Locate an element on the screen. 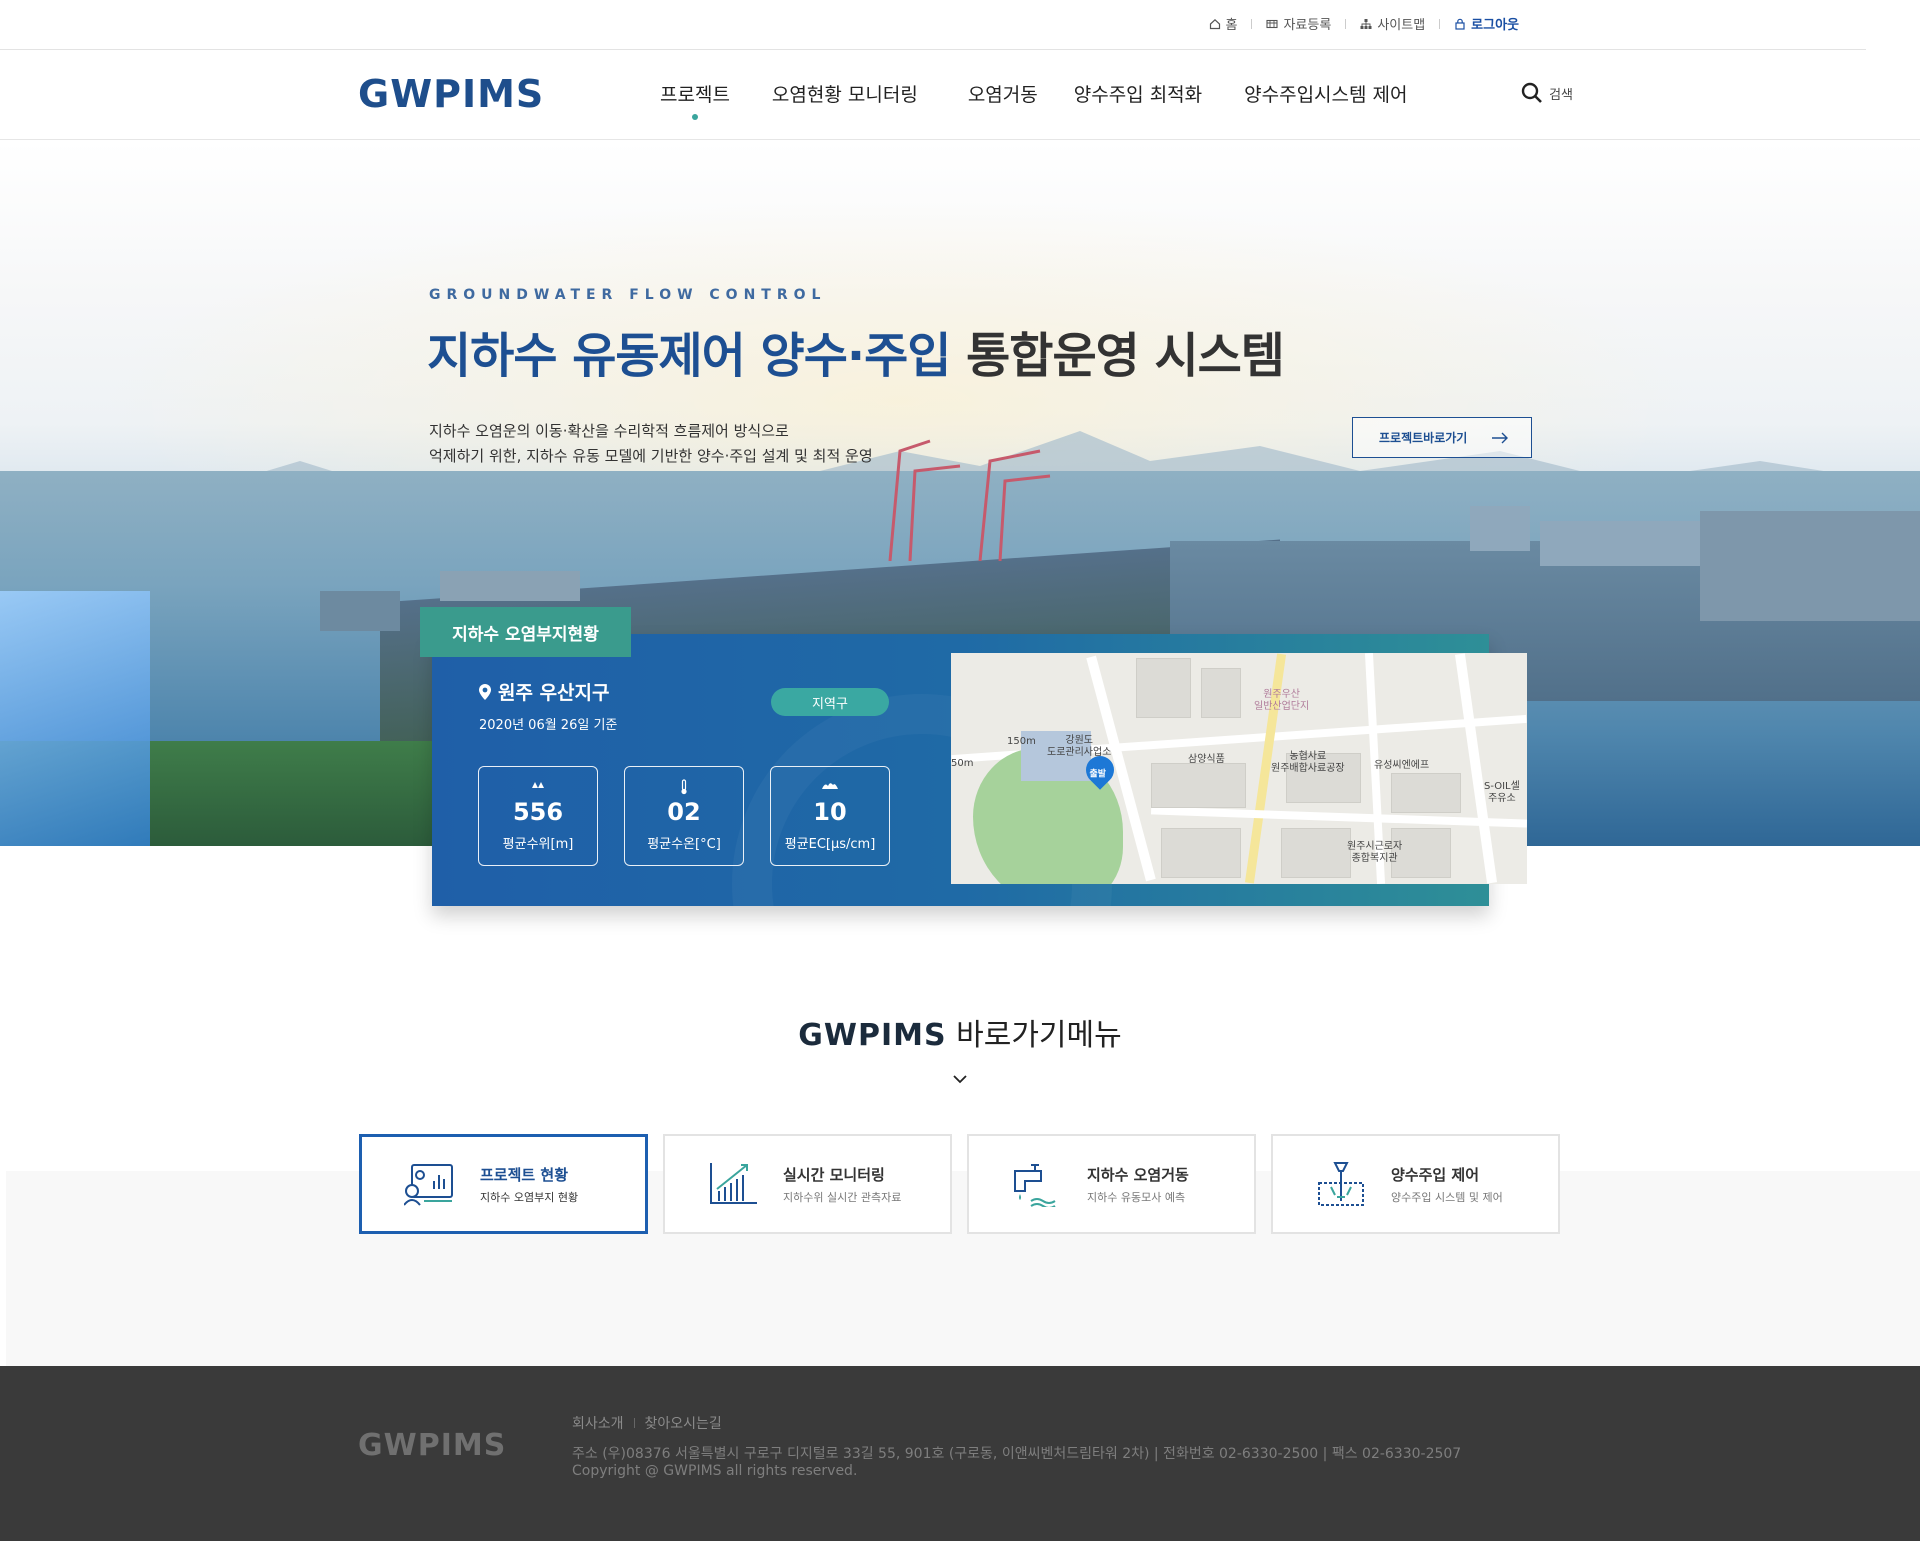  quick-item-monitoring: 실시간 모니터링 지하수위 실시간 관측자료 is located at coordinates (807, 1184).